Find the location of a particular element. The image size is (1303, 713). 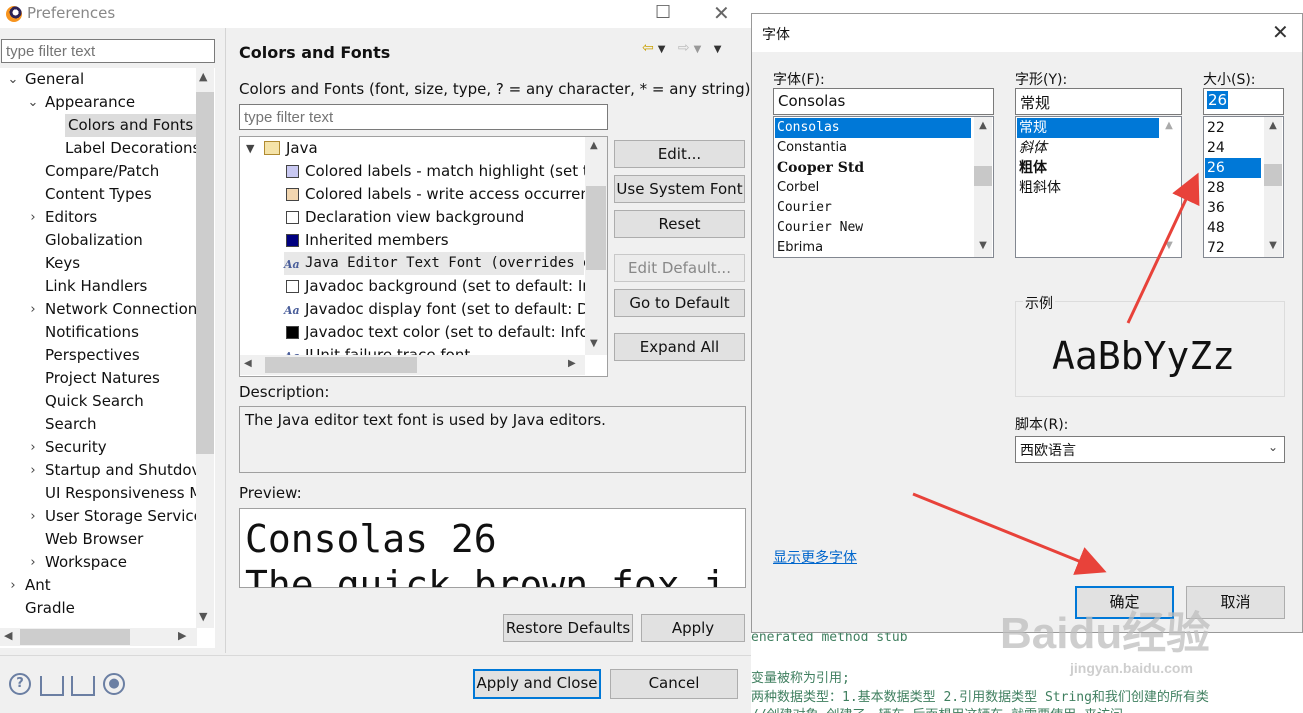

watermark-url: jingyan.baidu.com is located at coordinates (1131, 668).